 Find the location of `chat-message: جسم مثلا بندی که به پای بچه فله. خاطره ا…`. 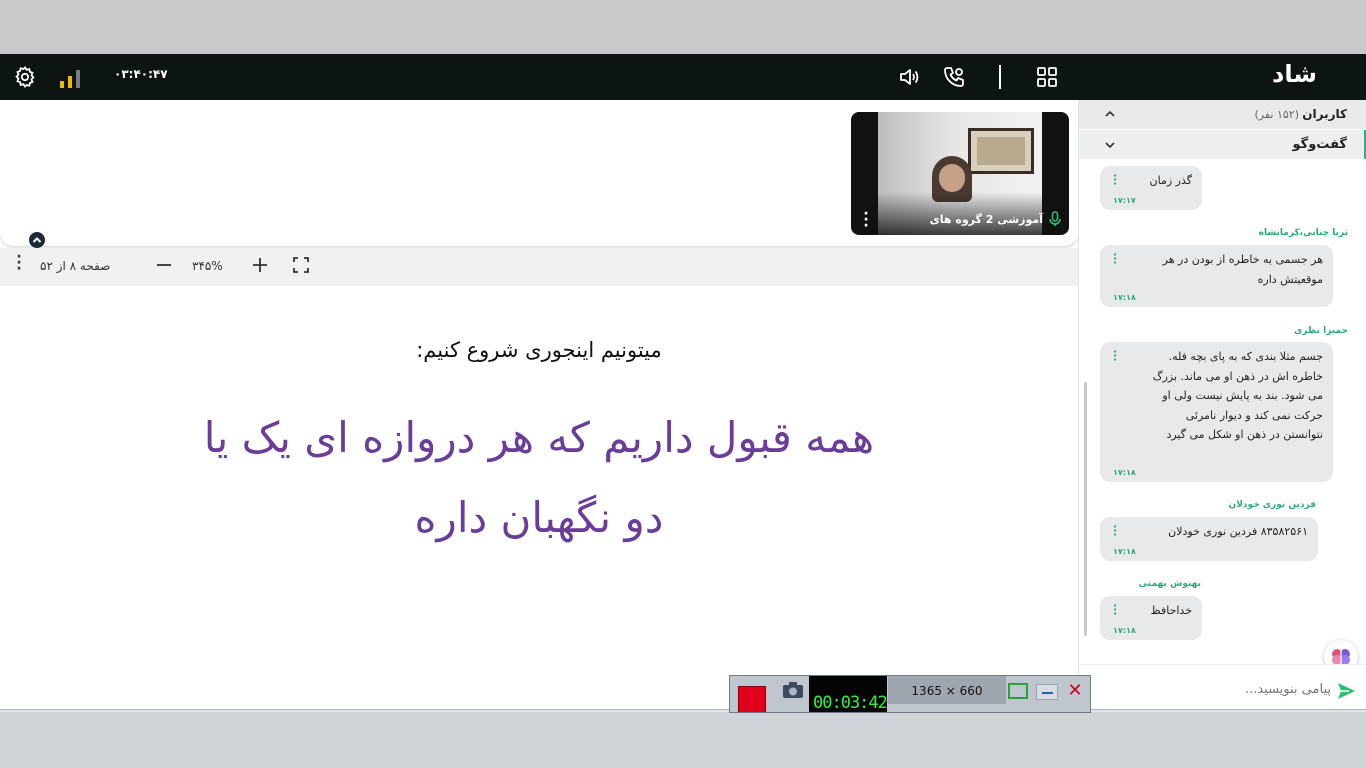

chat-message: جسم مثلا بندی که به پای بچه فله. خاطره ا… is located at coordinates (1216, 412).